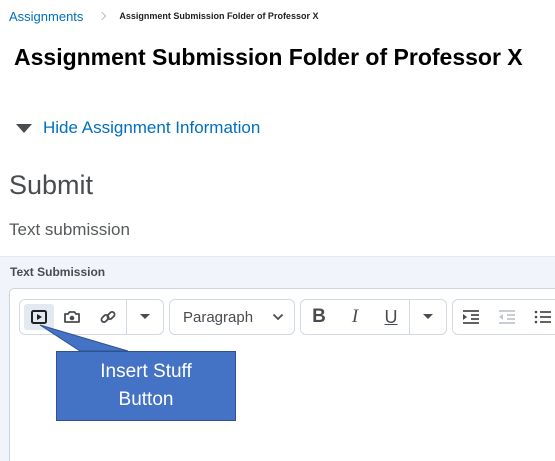 This screenshot has width=555, height=461. Describe the element at coordinates (146, 386) in the screenshot. I see `insert-stuff-callout: Insert Stuff Button` at that location.